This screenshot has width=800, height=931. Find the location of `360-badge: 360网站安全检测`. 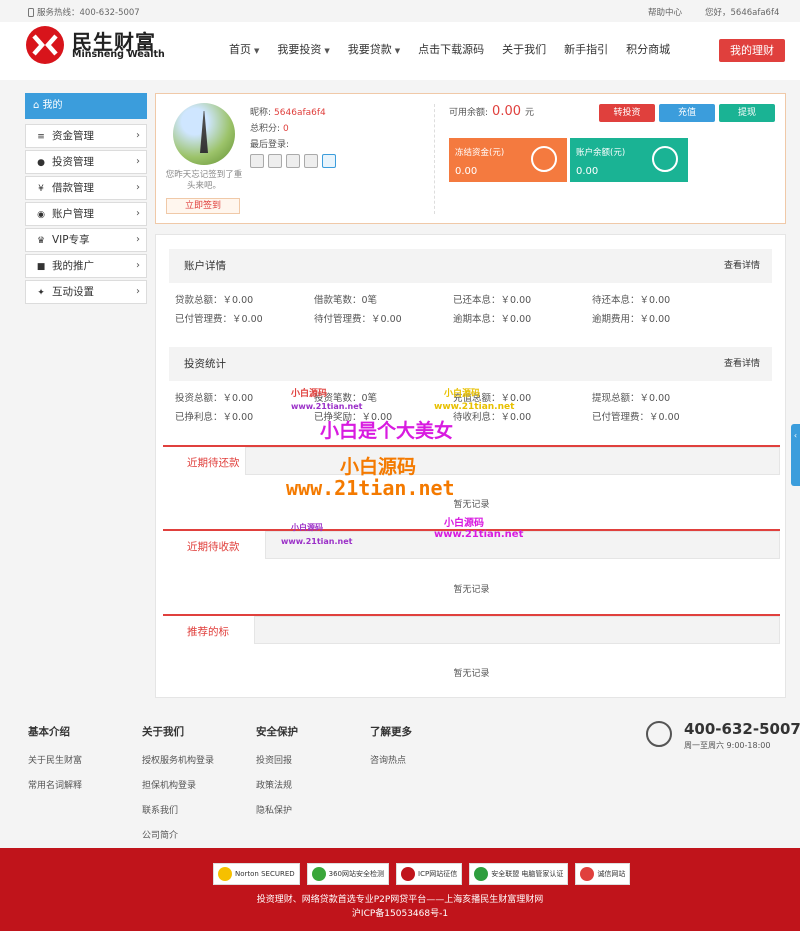

360-badge: 360网站安全检测 is located at coordinates (348, 874).